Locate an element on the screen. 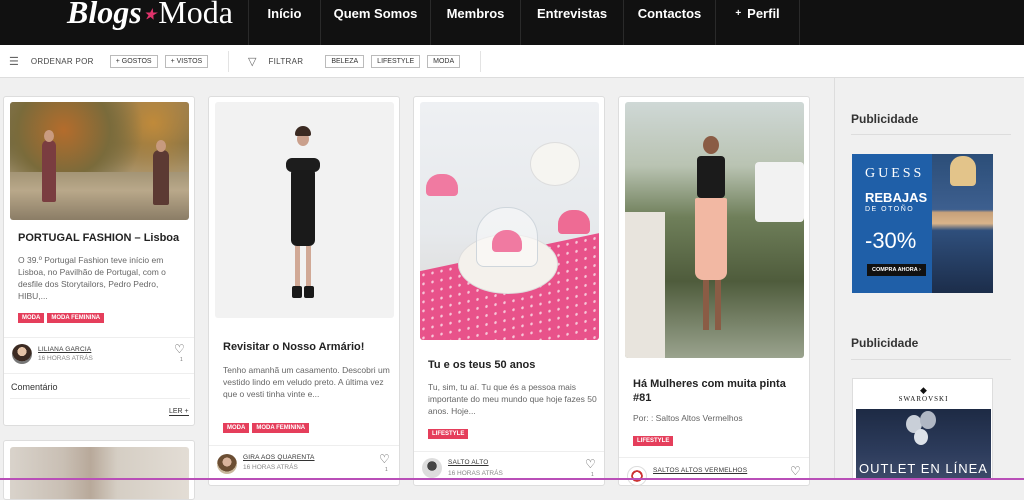  post-title: Há Mulheres com muita pinta #81 is located at coordinates (719, 391).